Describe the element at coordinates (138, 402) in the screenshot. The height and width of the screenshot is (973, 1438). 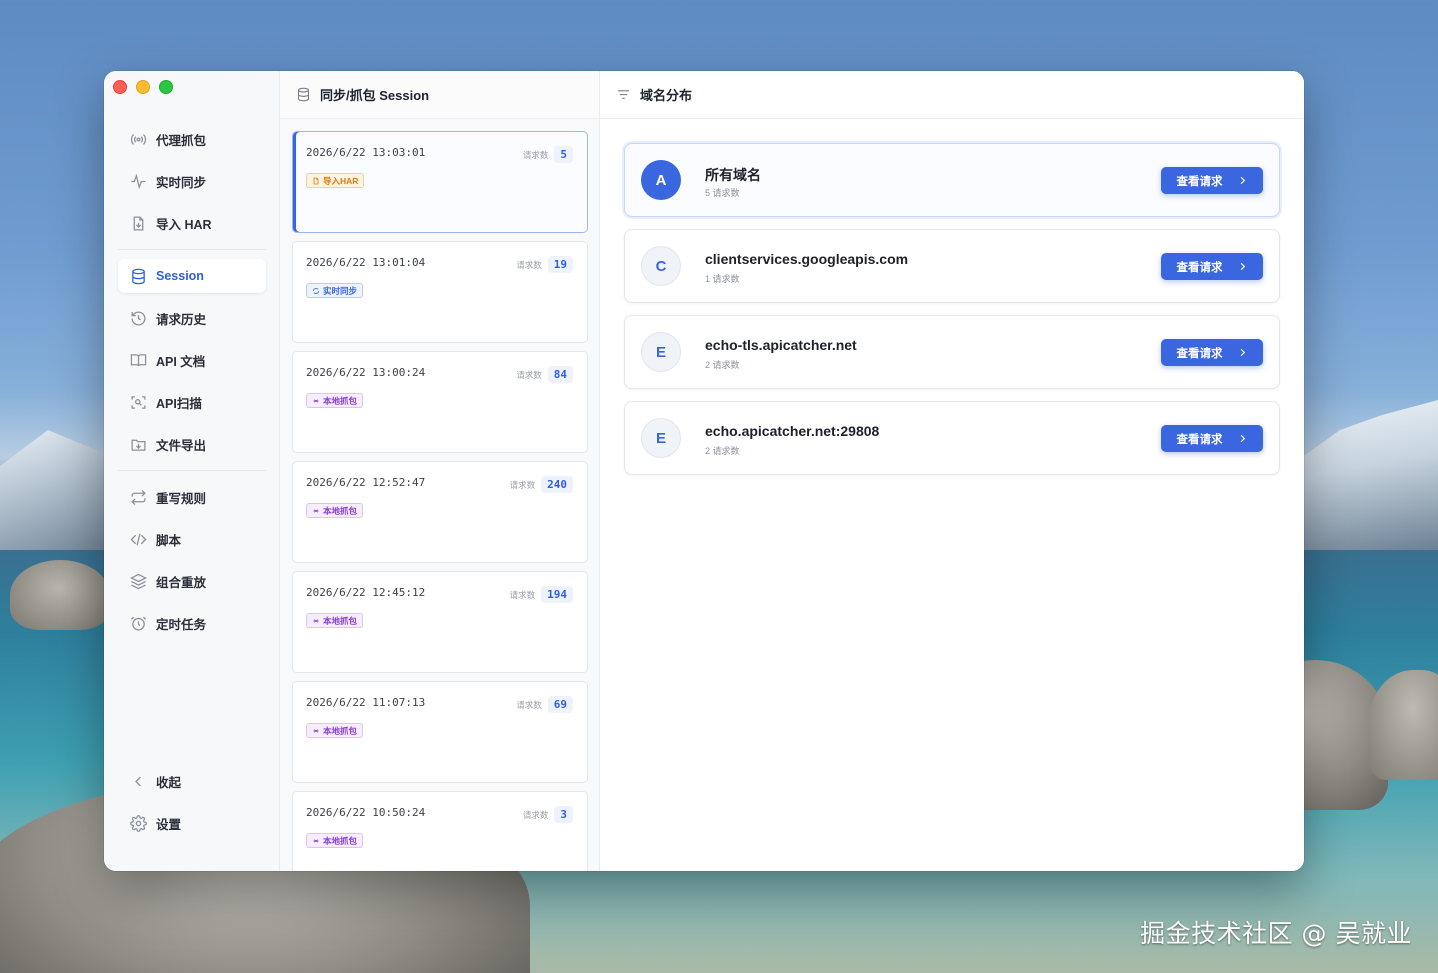
I see `scan-icon` at that location.